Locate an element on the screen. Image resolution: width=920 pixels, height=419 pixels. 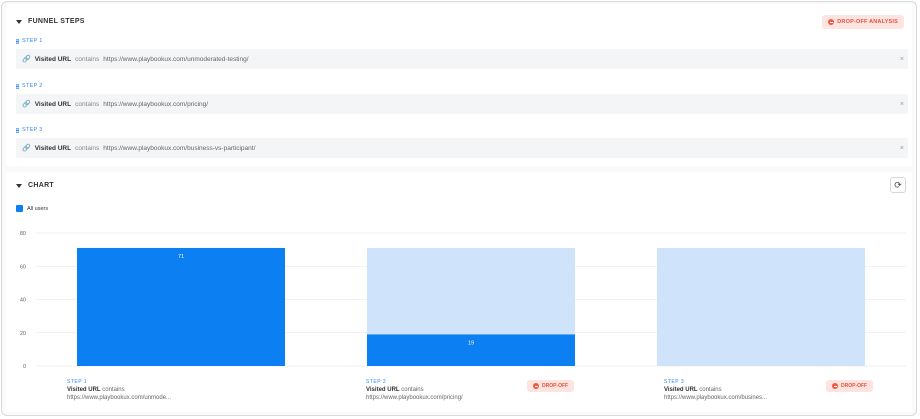
refresh-icon: ⟳ is located at coordinates (898, 184).